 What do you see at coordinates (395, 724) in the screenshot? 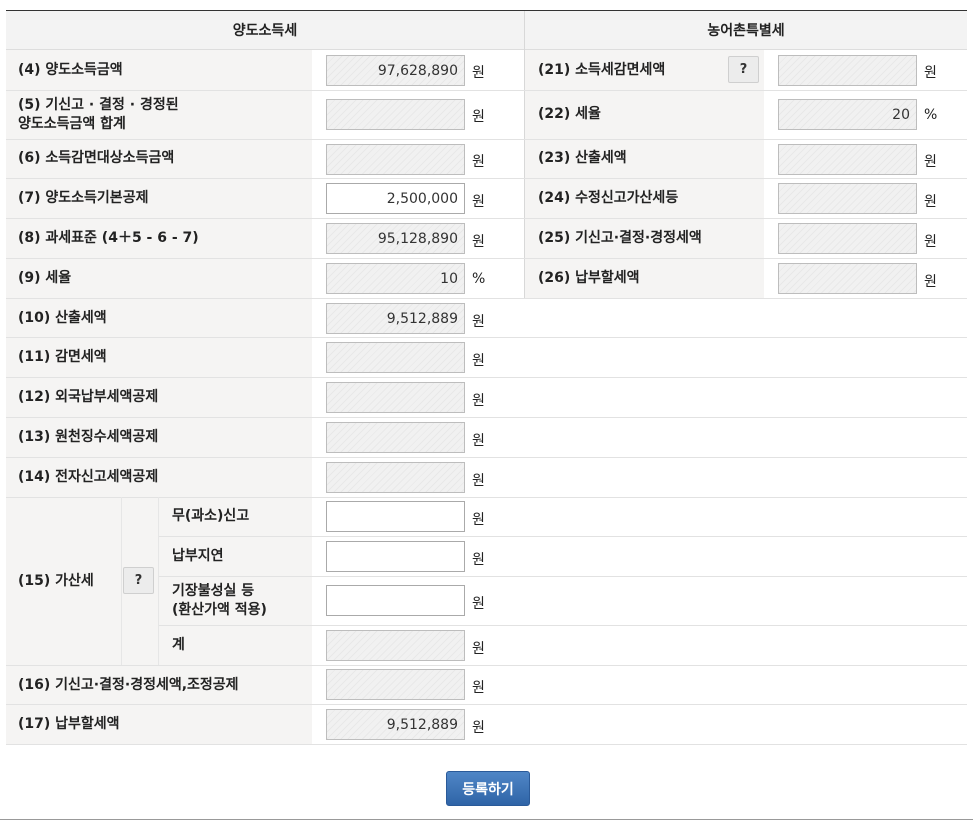
I see `payable-tax-field` at bounding box center [395, 724].